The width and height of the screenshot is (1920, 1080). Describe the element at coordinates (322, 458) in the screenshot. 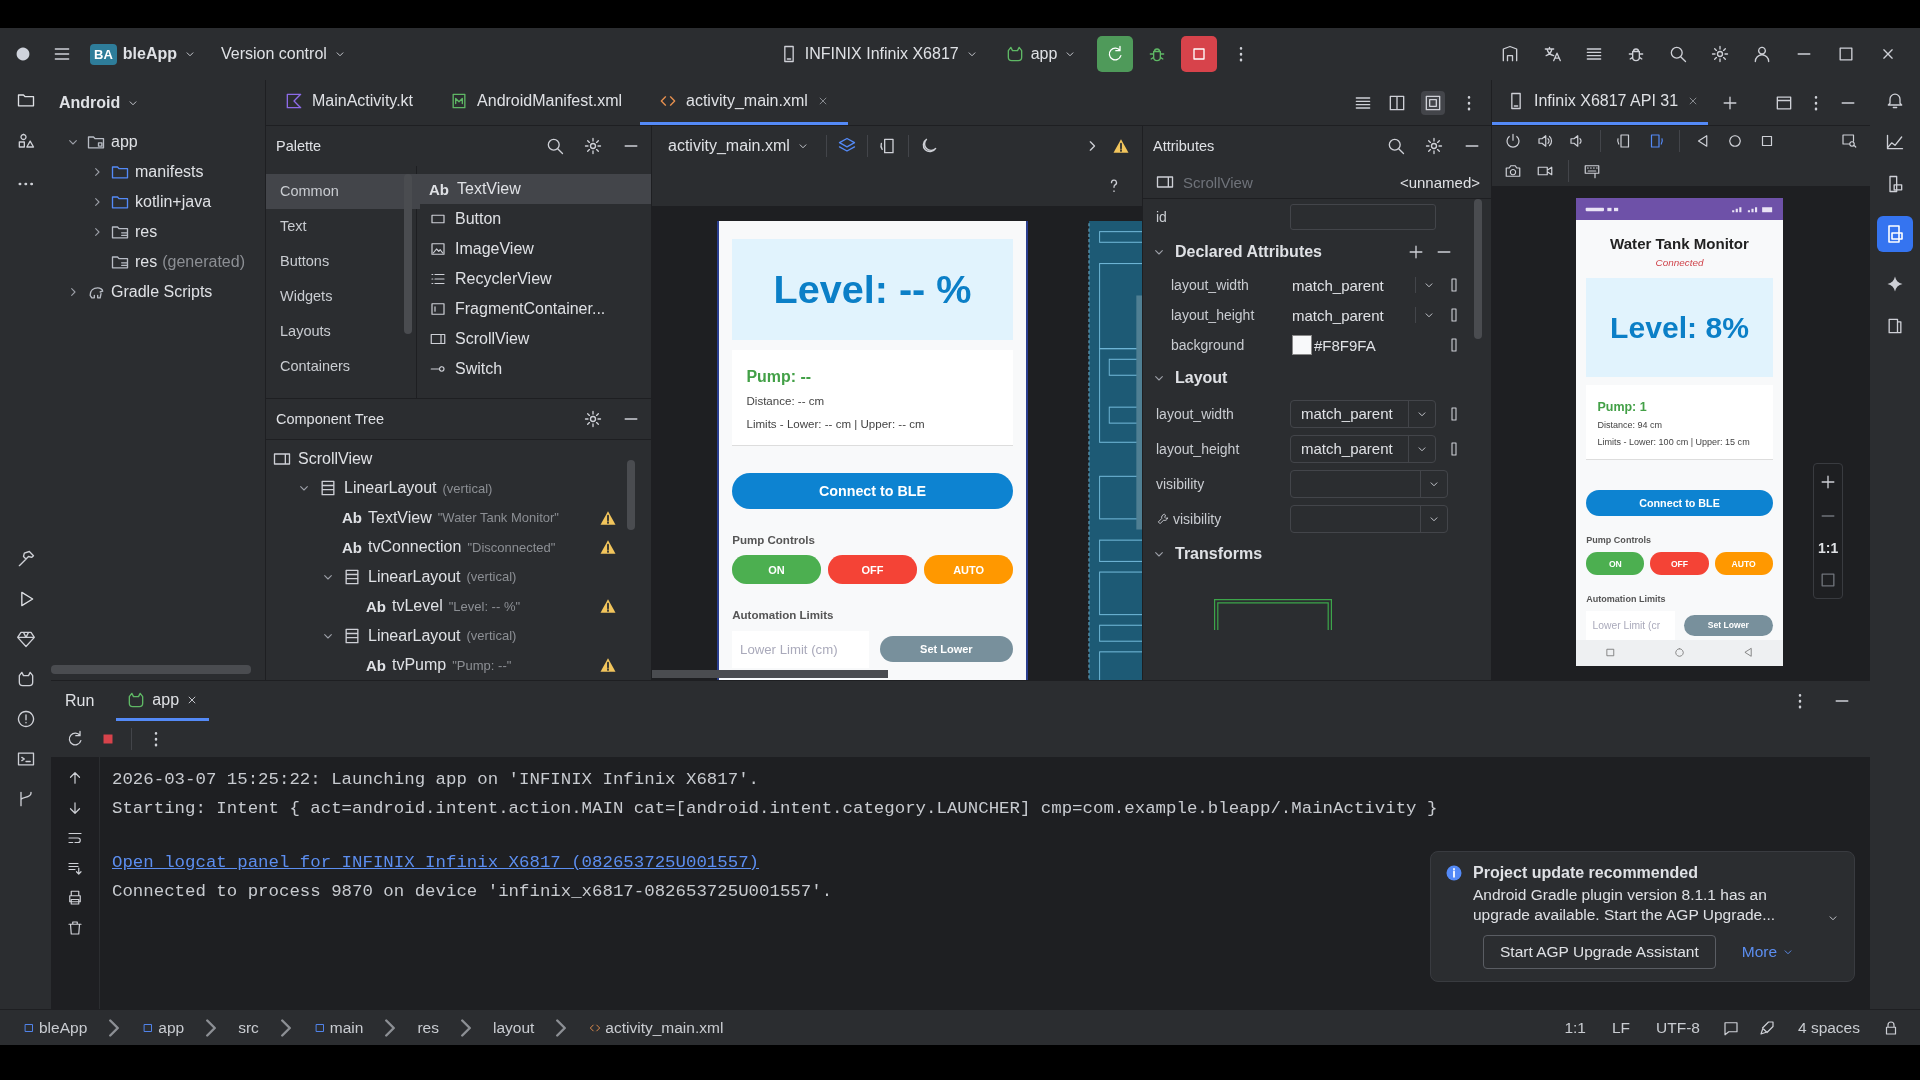

I see `tree-item: ScrollView` at that location.